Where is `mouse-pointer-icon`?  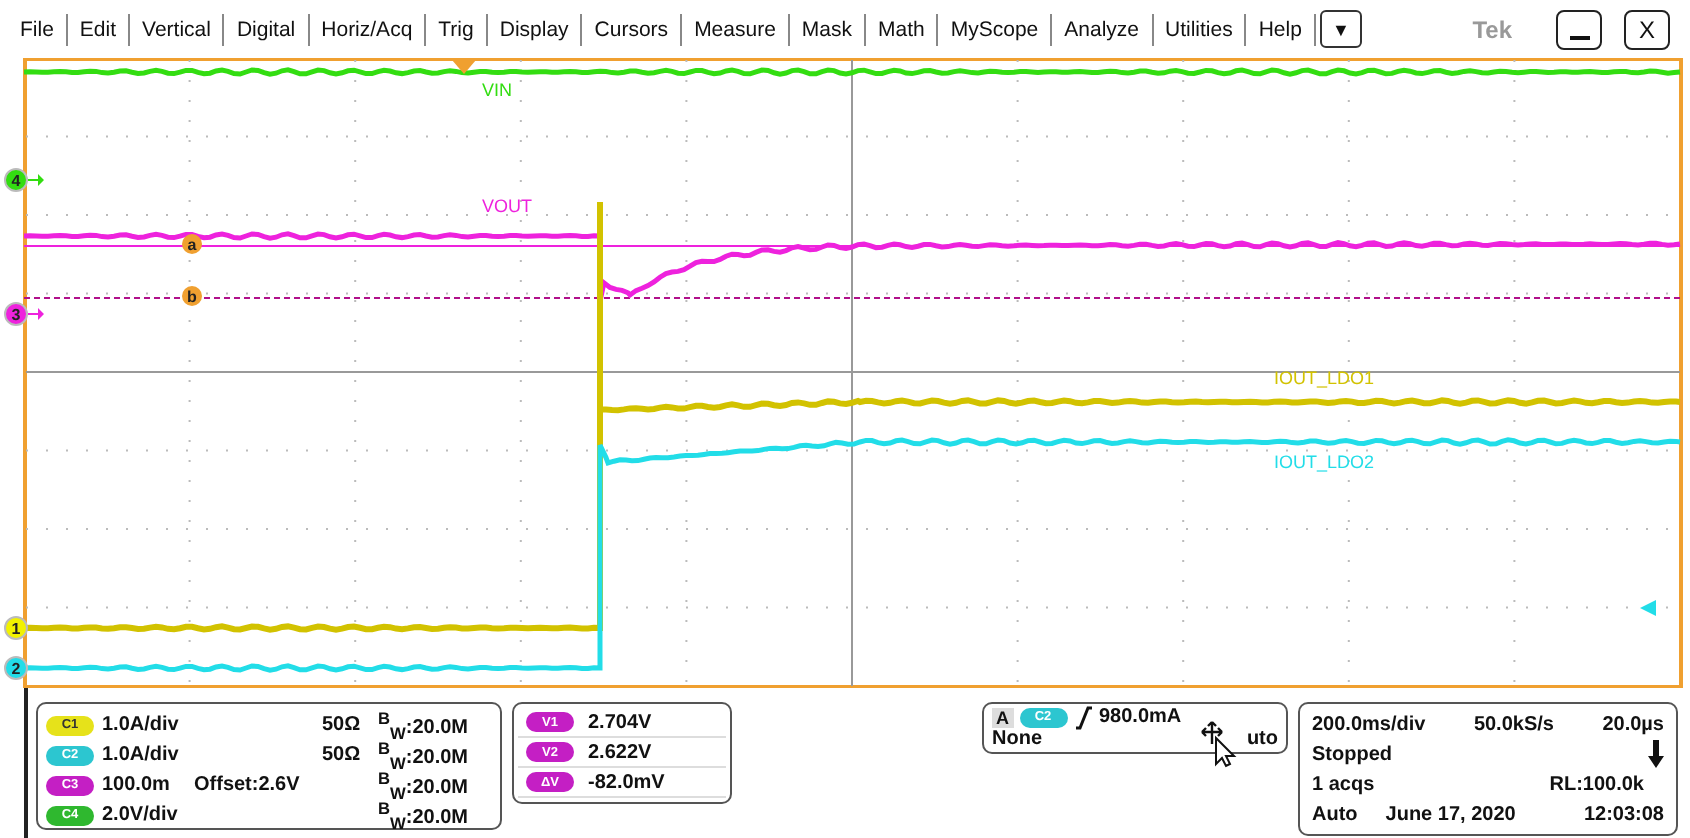
mouse-pointer-icon is located at coordinates (1220, 743).